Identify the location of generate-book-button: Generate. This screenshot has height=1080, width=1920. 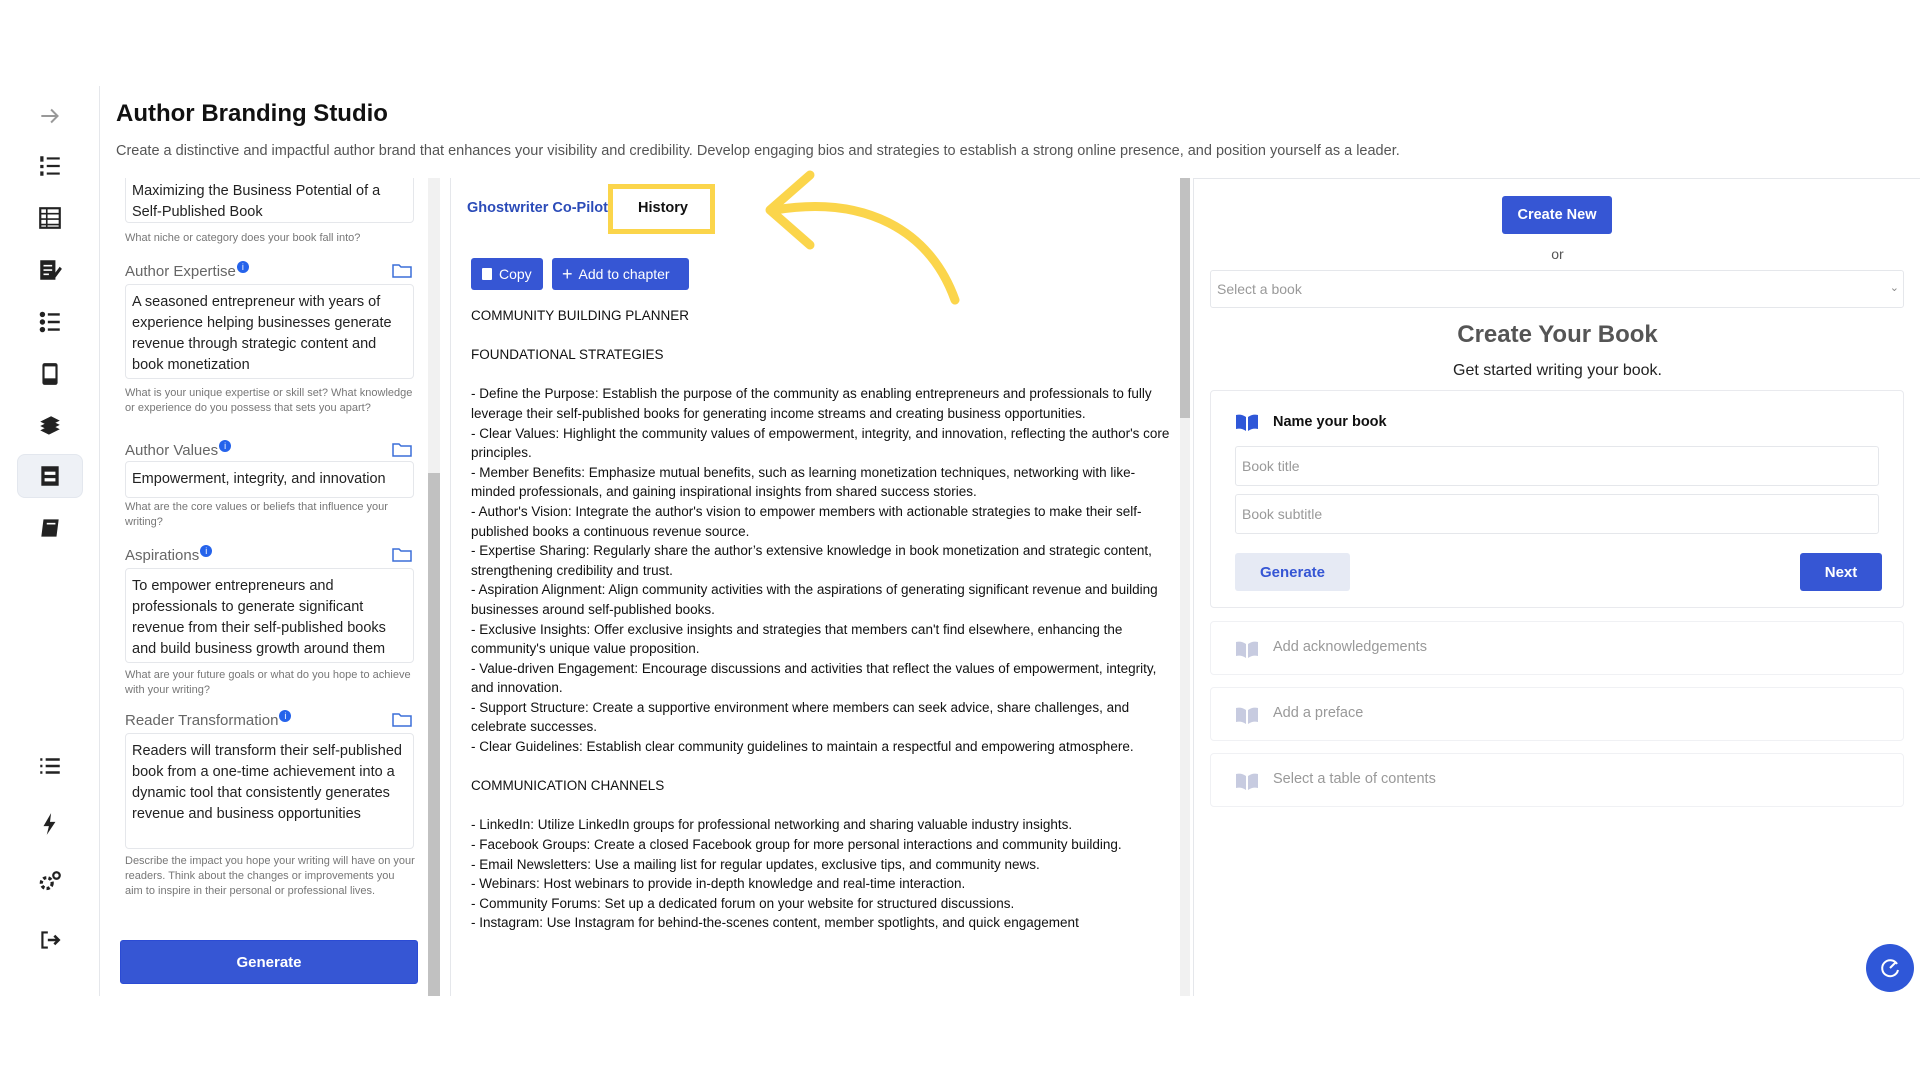
(1292, 572).